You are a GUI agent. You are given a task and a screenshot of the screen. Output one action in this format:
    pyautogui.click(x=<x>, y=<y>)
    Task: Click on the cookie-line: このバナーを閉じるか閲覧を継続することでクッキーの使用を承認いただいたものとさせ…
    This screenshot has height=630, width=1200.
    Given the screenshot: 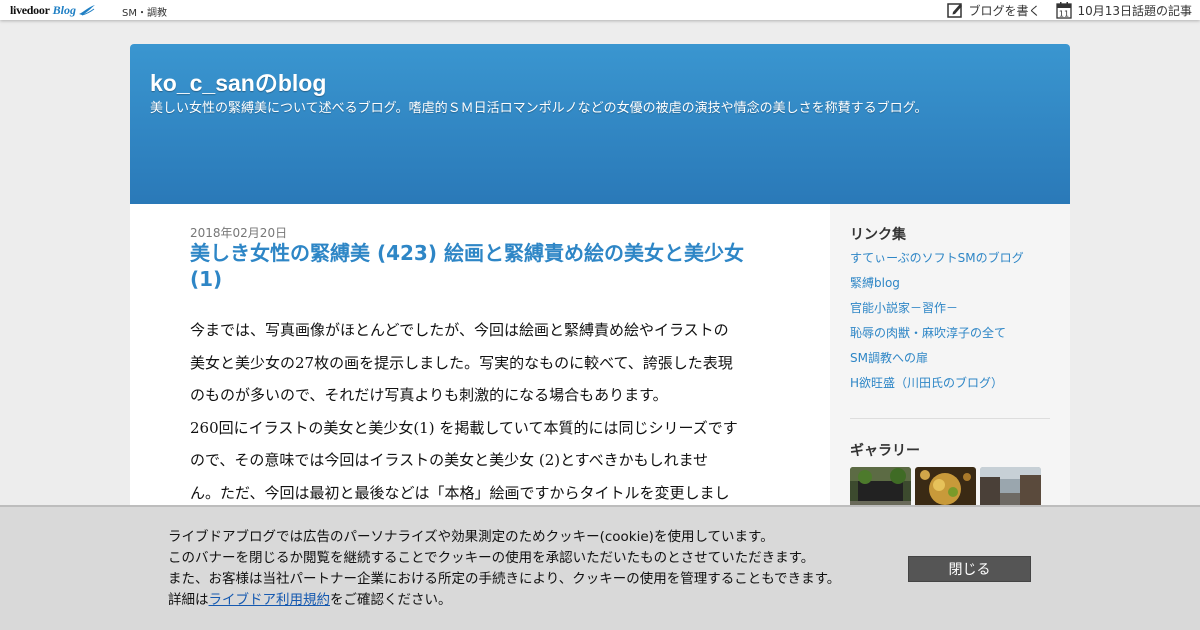 What is the action you would take?
    pyautogui.click(x=491, y=558)
    